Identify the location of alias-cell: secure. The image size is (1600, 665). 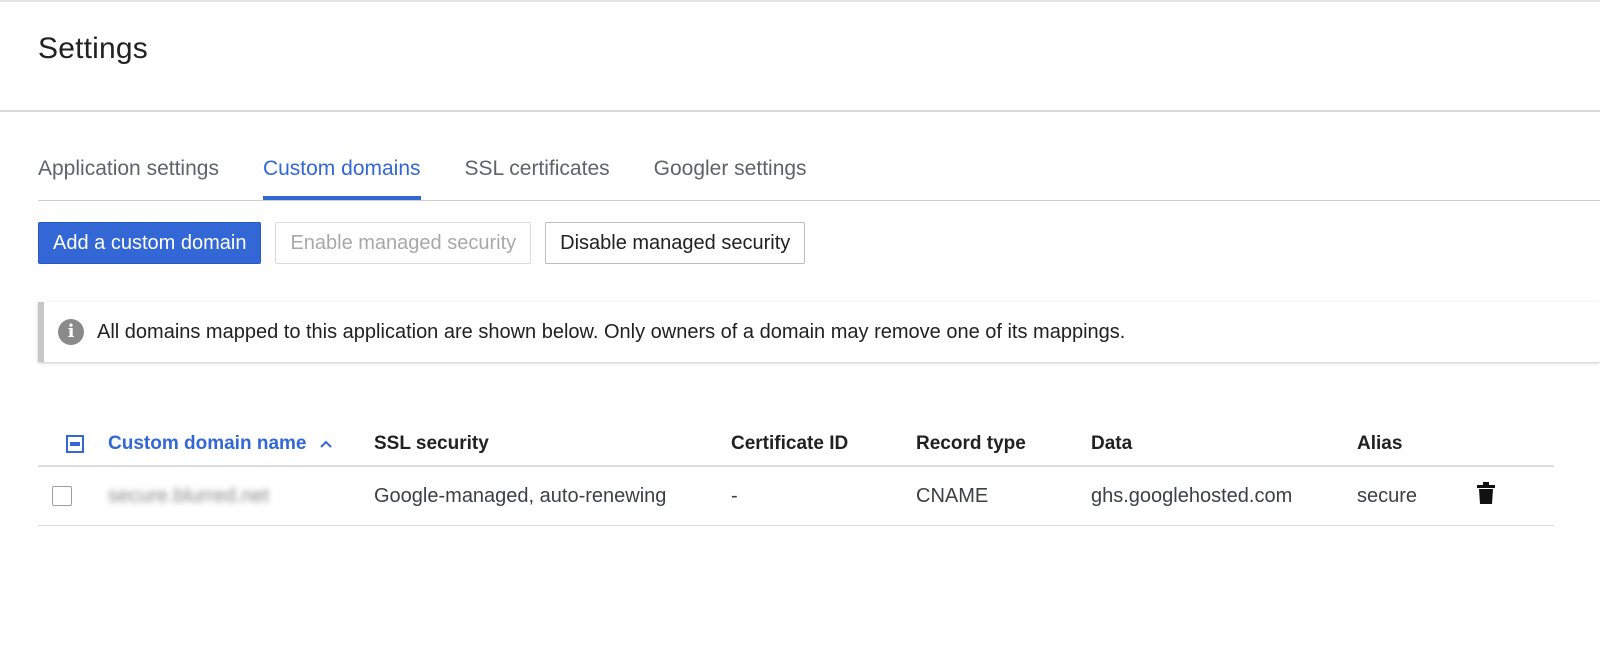
(1417, 496).